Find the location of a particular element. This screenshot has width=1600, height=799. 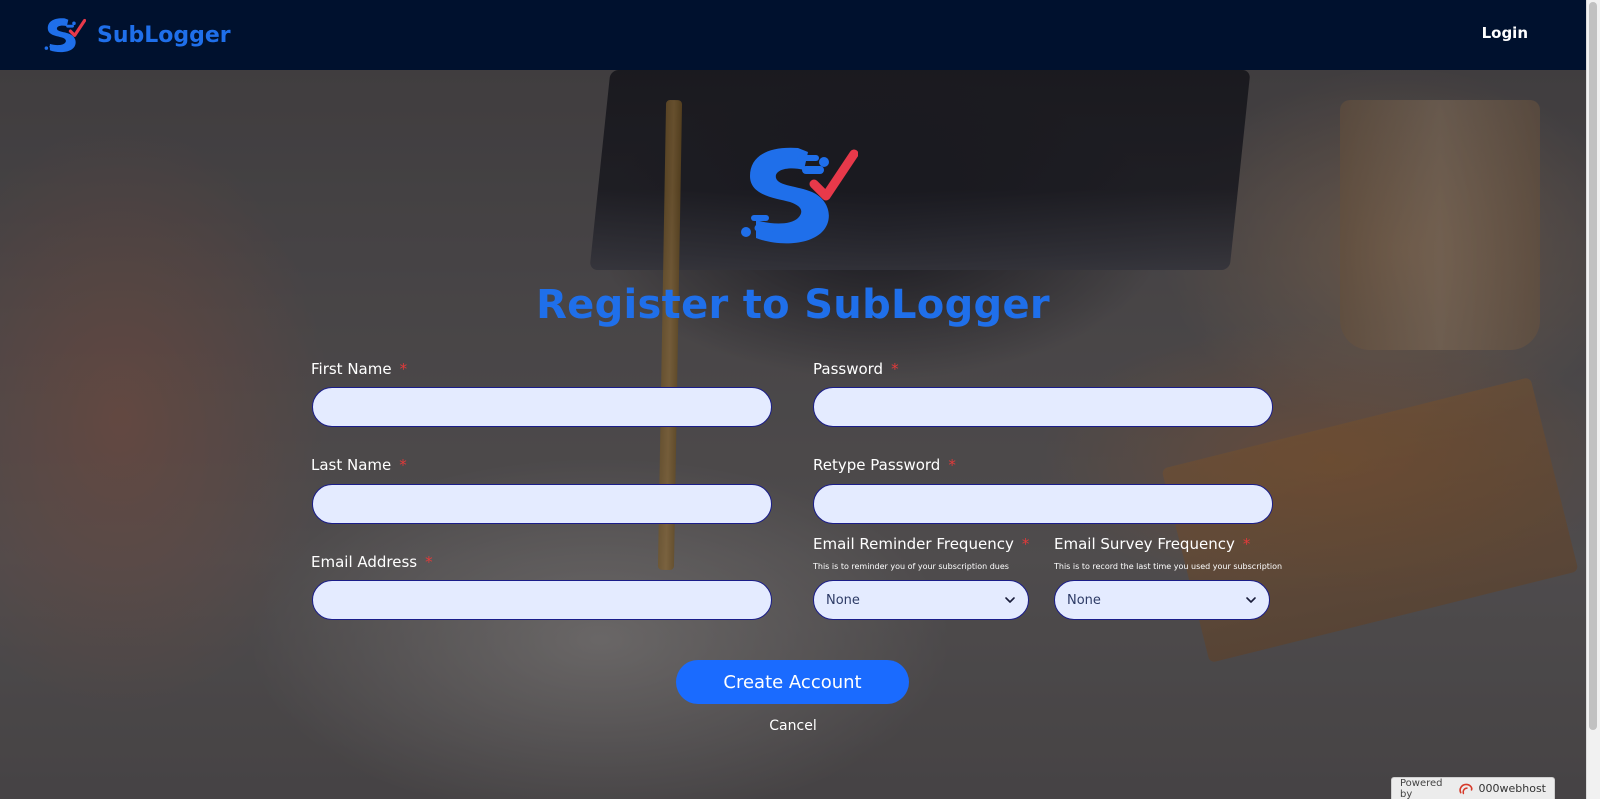

last-name-label-text: Last Name is located at coordinates (351, 465).